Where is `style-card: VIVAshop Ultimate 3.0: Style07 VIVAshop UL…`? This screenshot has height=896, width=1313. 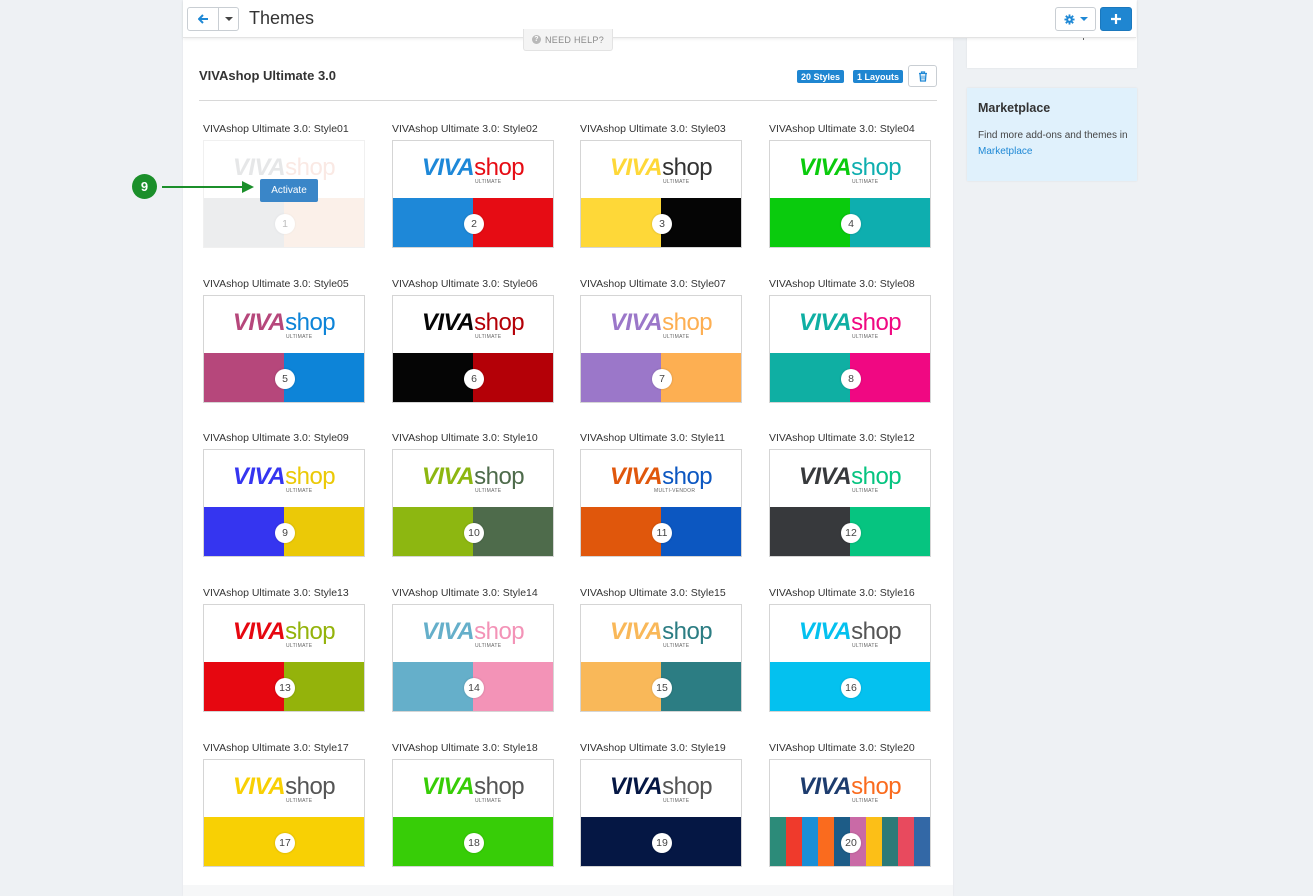 style-card: VIVAshop Ultimate 3.0: Style07 VIVAshop UL… is located at coordinates (661, 340).